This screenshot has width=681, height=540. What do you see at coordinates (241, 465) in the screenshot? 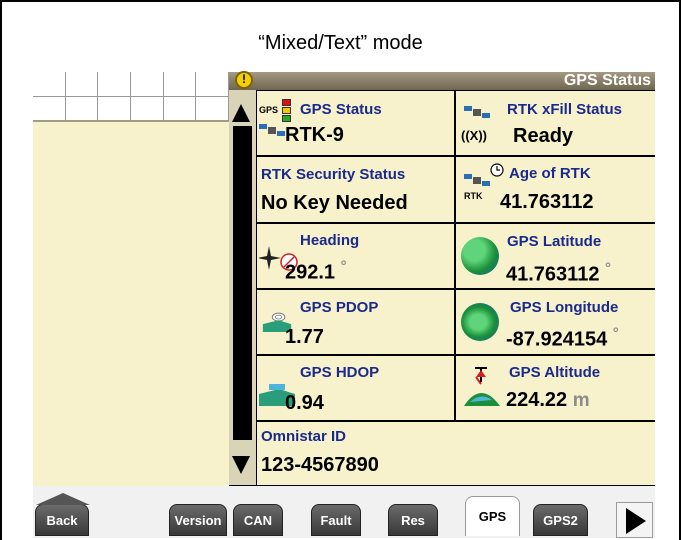
I see `scroll-down-arrow-icon` at bounding box center [241, 465].